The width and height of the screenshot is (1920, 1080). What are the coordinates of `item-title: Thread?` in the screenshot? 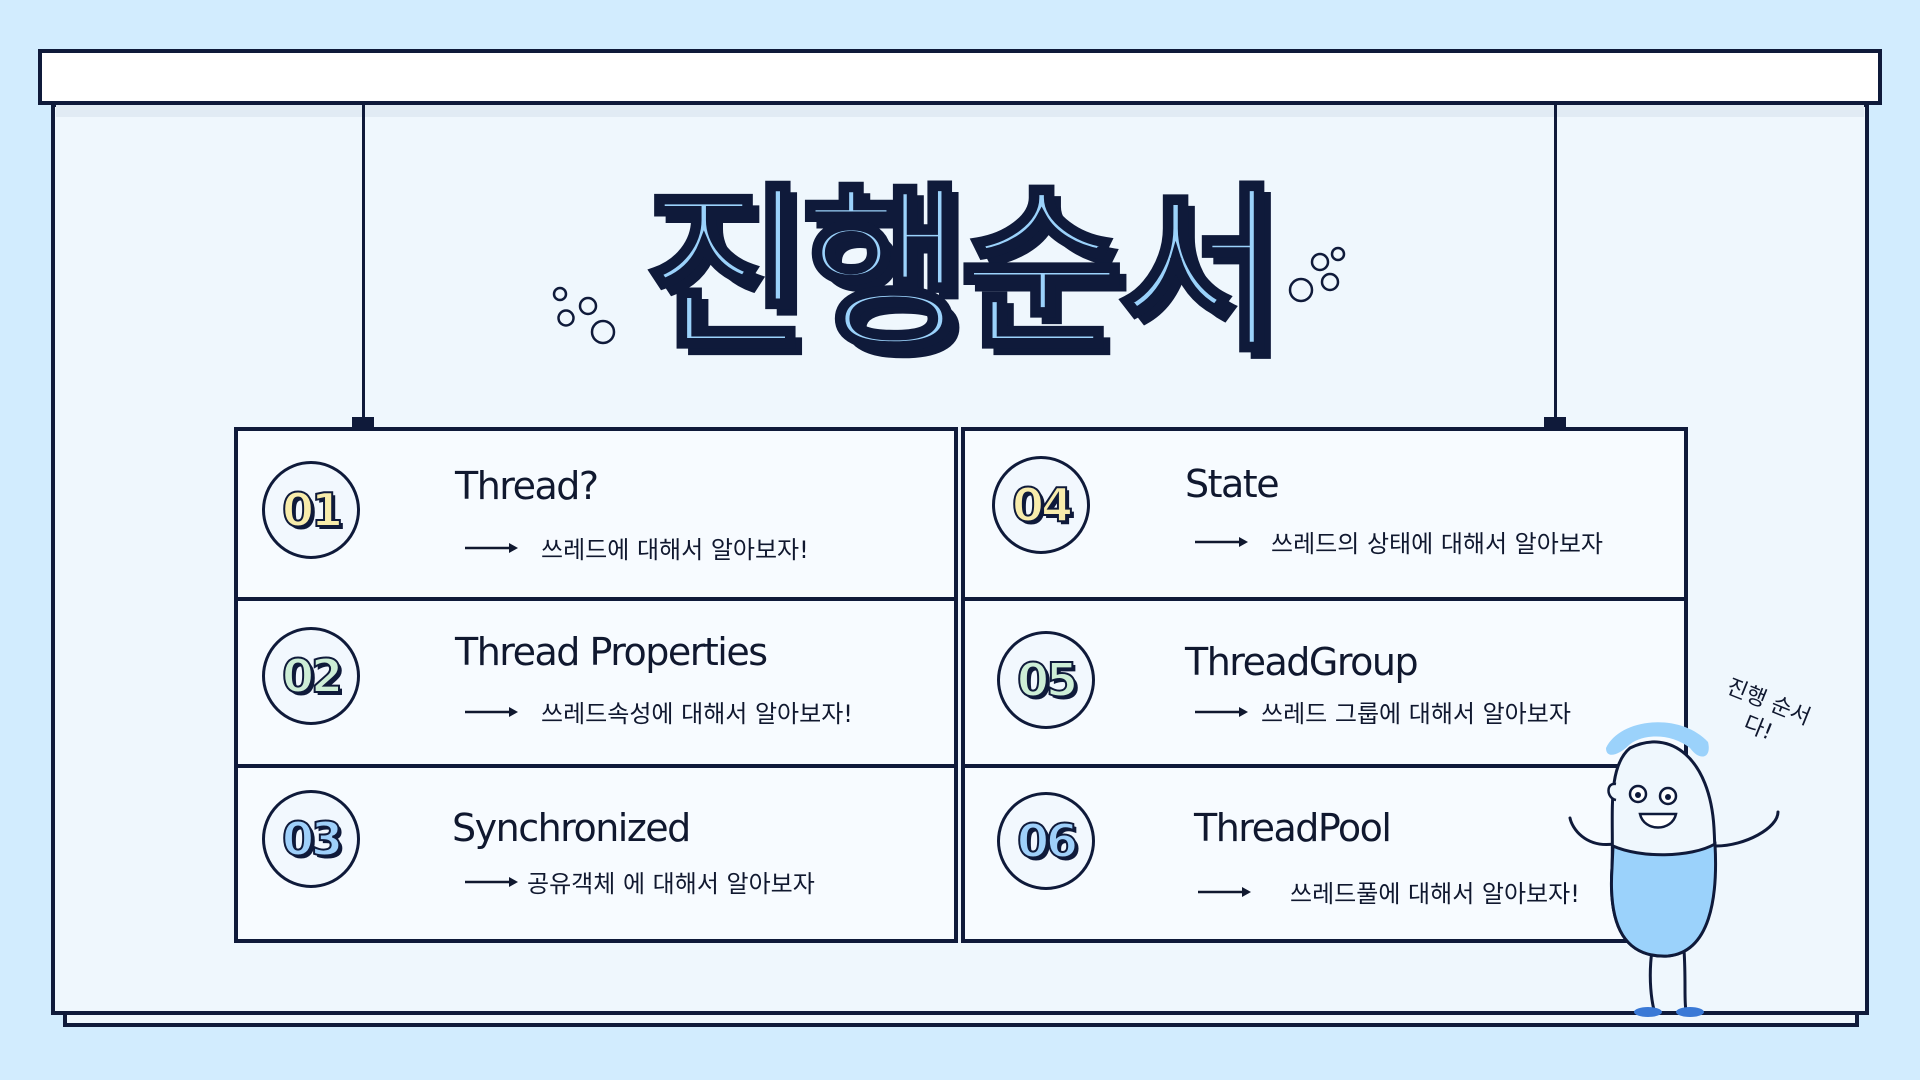 It's located at (527, 486).